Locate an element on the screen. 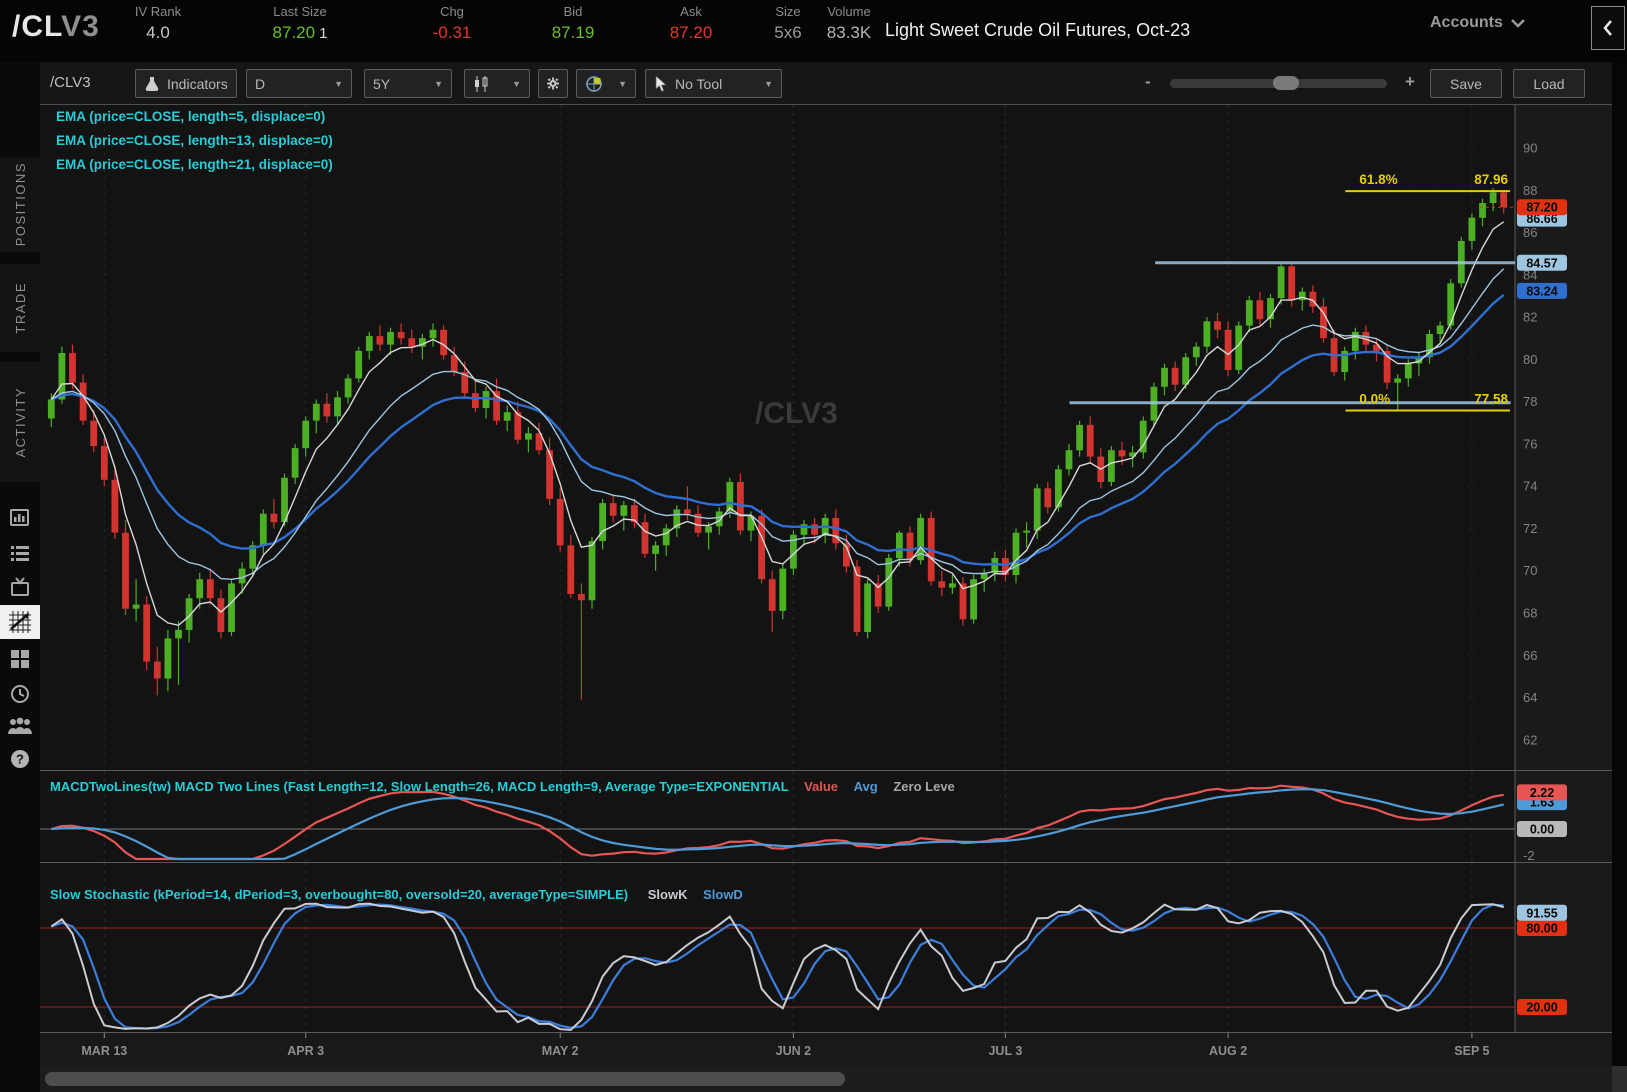 Image resolution: width=1627 pixels, height=1092 pixels. horizontal-scrollbar is located at coordinates (833, 1079).